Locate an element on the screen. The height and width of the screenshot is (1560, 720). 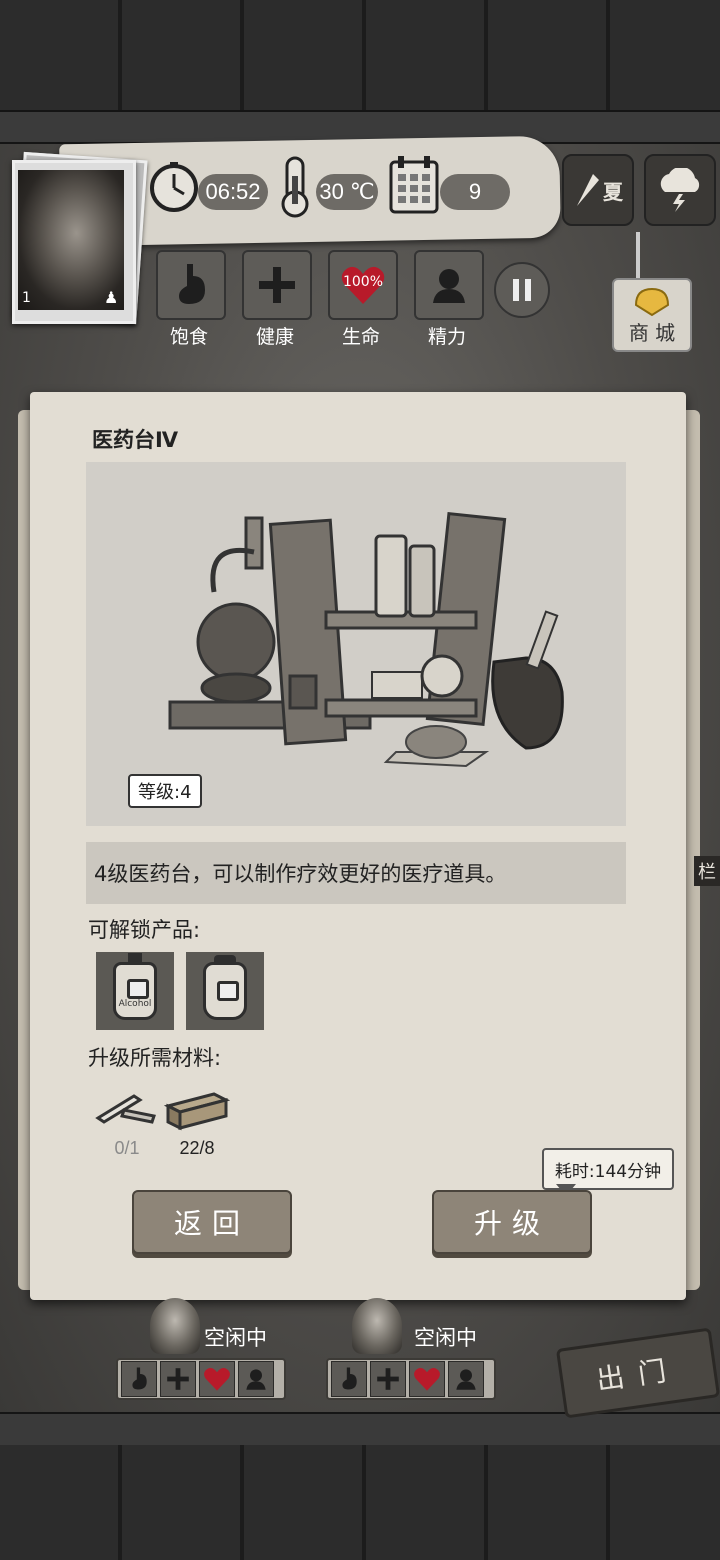
satiety-label: 饱食 is located at coordinates (188, 337).